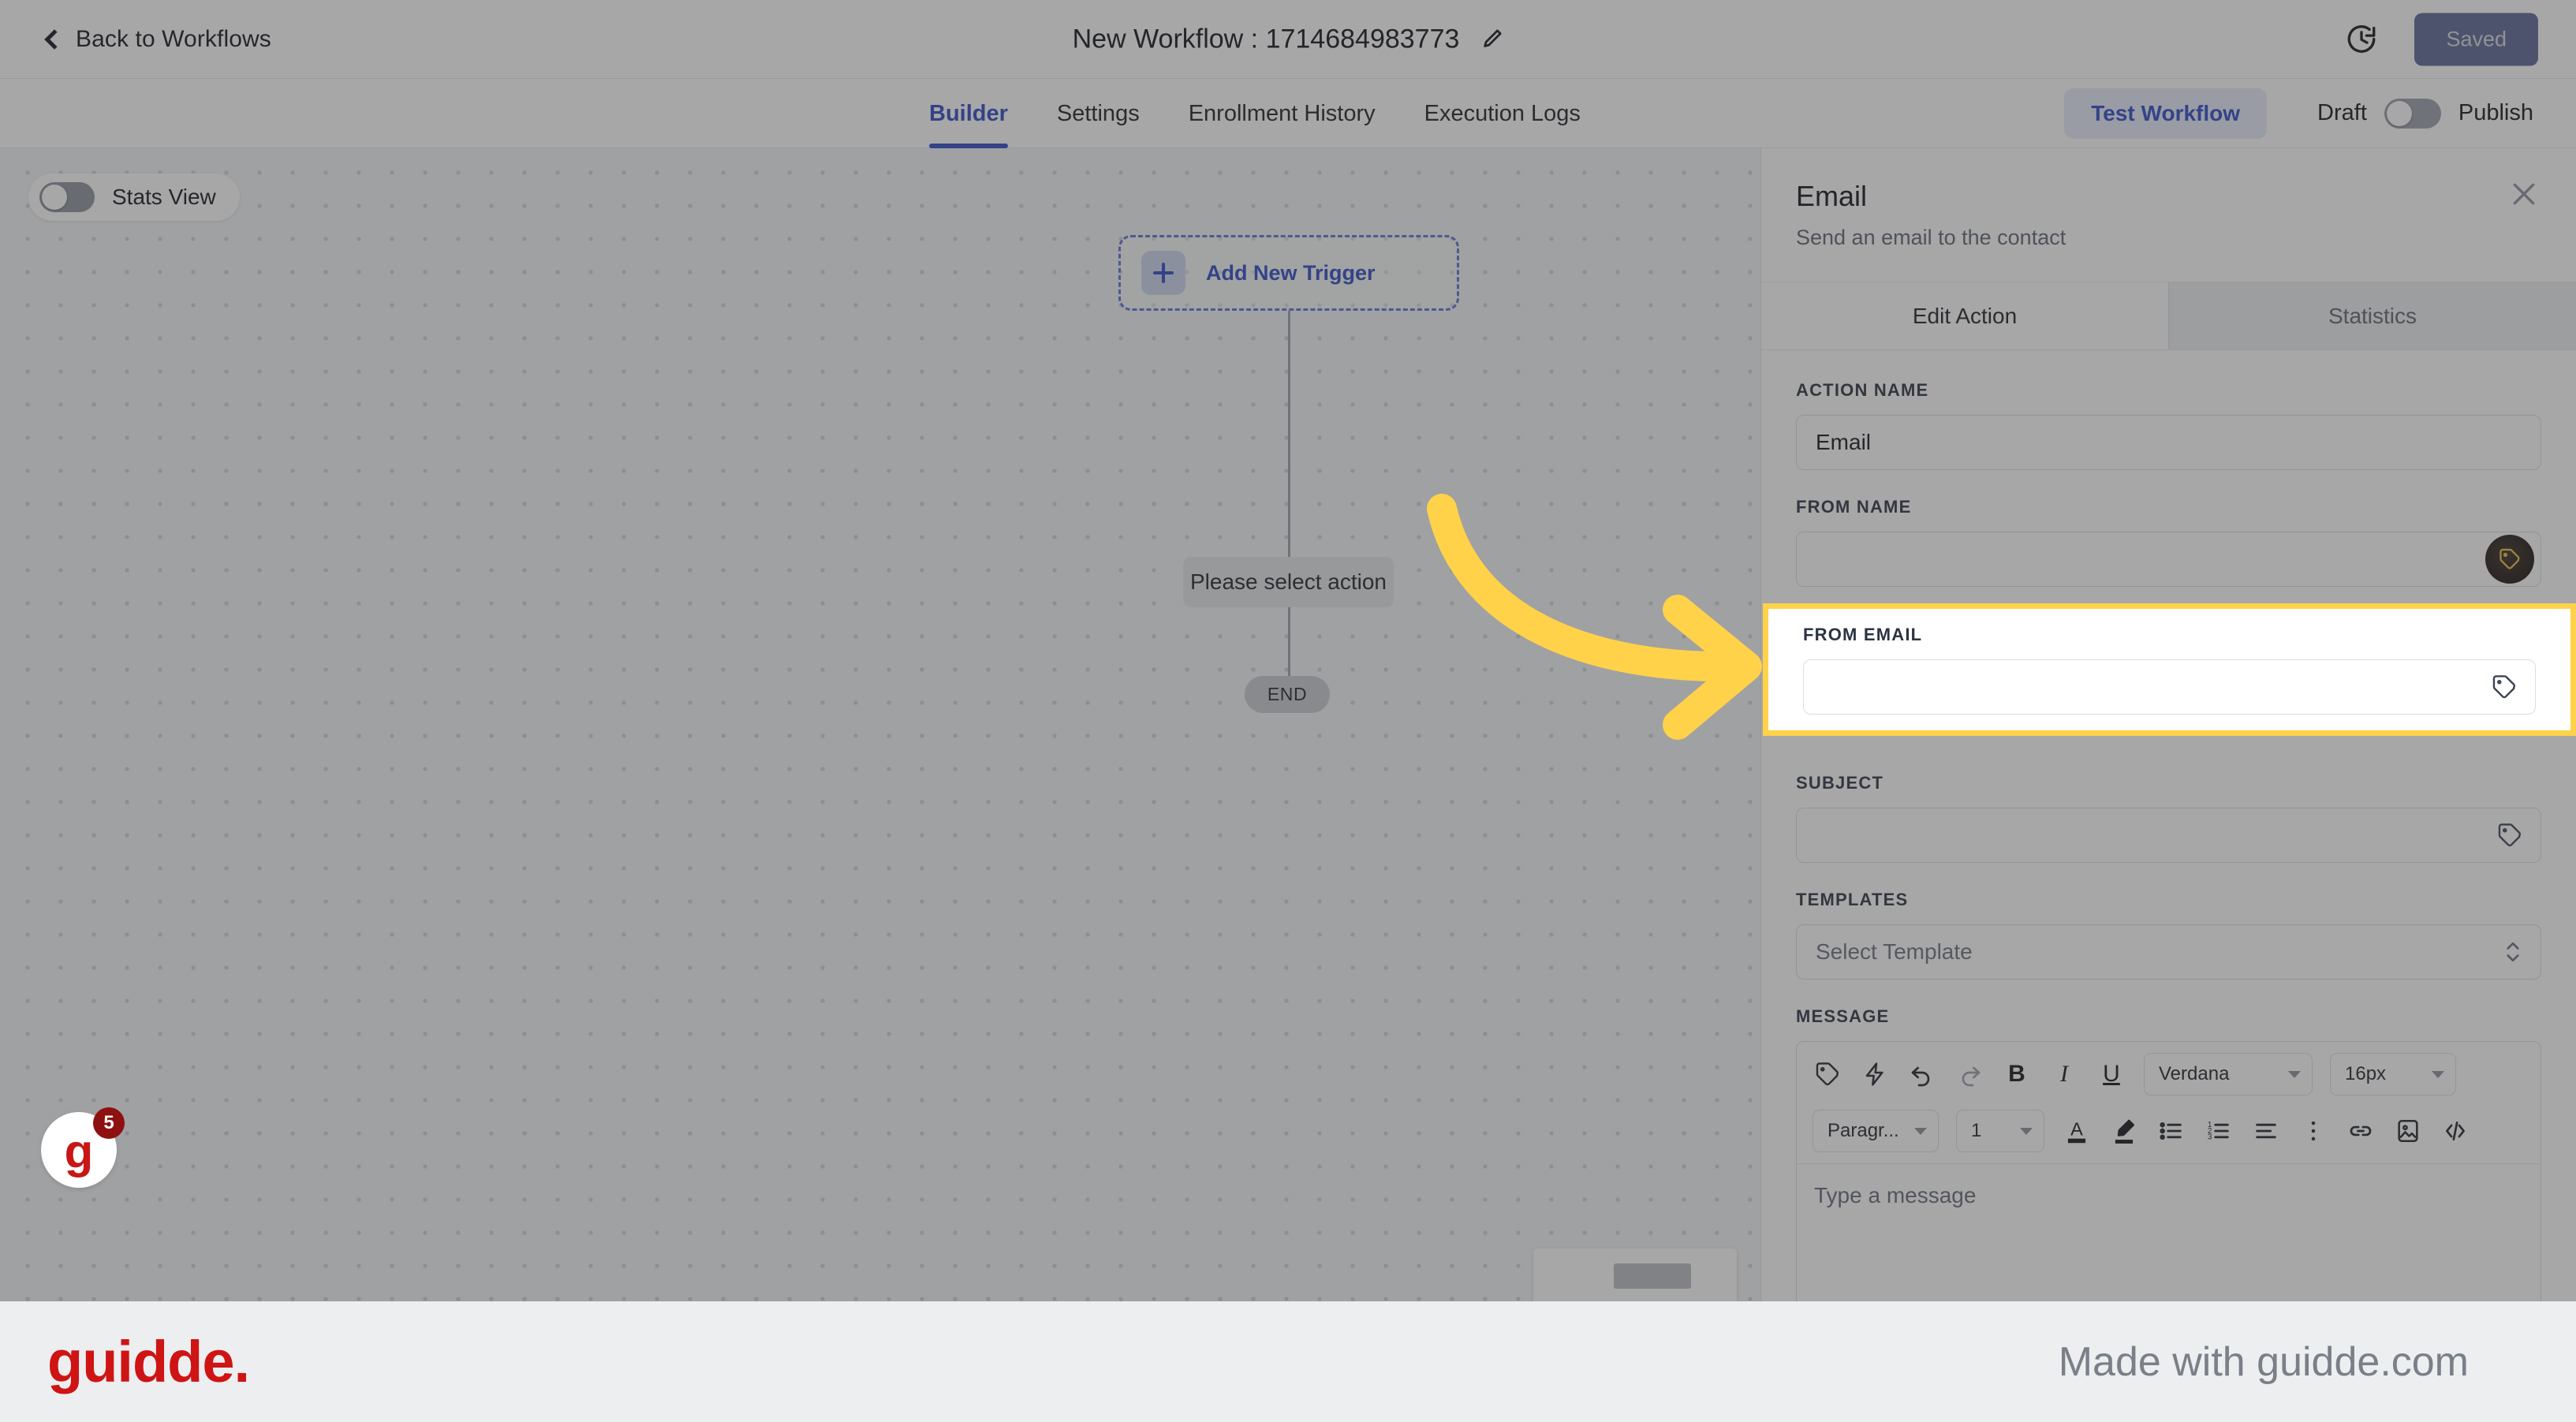 This screenshot has height=1422, width=2576. What do you see at coordinates (1922, 1074) in the screenshot?
I see `undo-icon` at bounding box center [1922, 1074].